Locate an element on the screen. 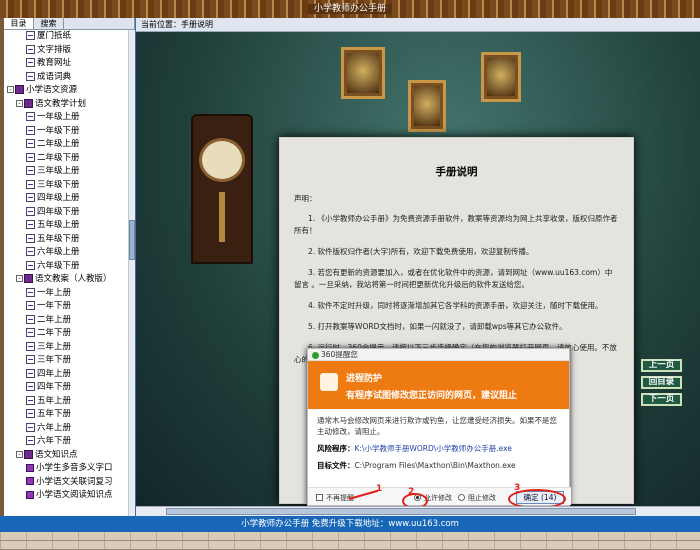 The width and height of the screenshot is (700, 550). tree-item: 四年级下册 is located at coordinates (66, 213).